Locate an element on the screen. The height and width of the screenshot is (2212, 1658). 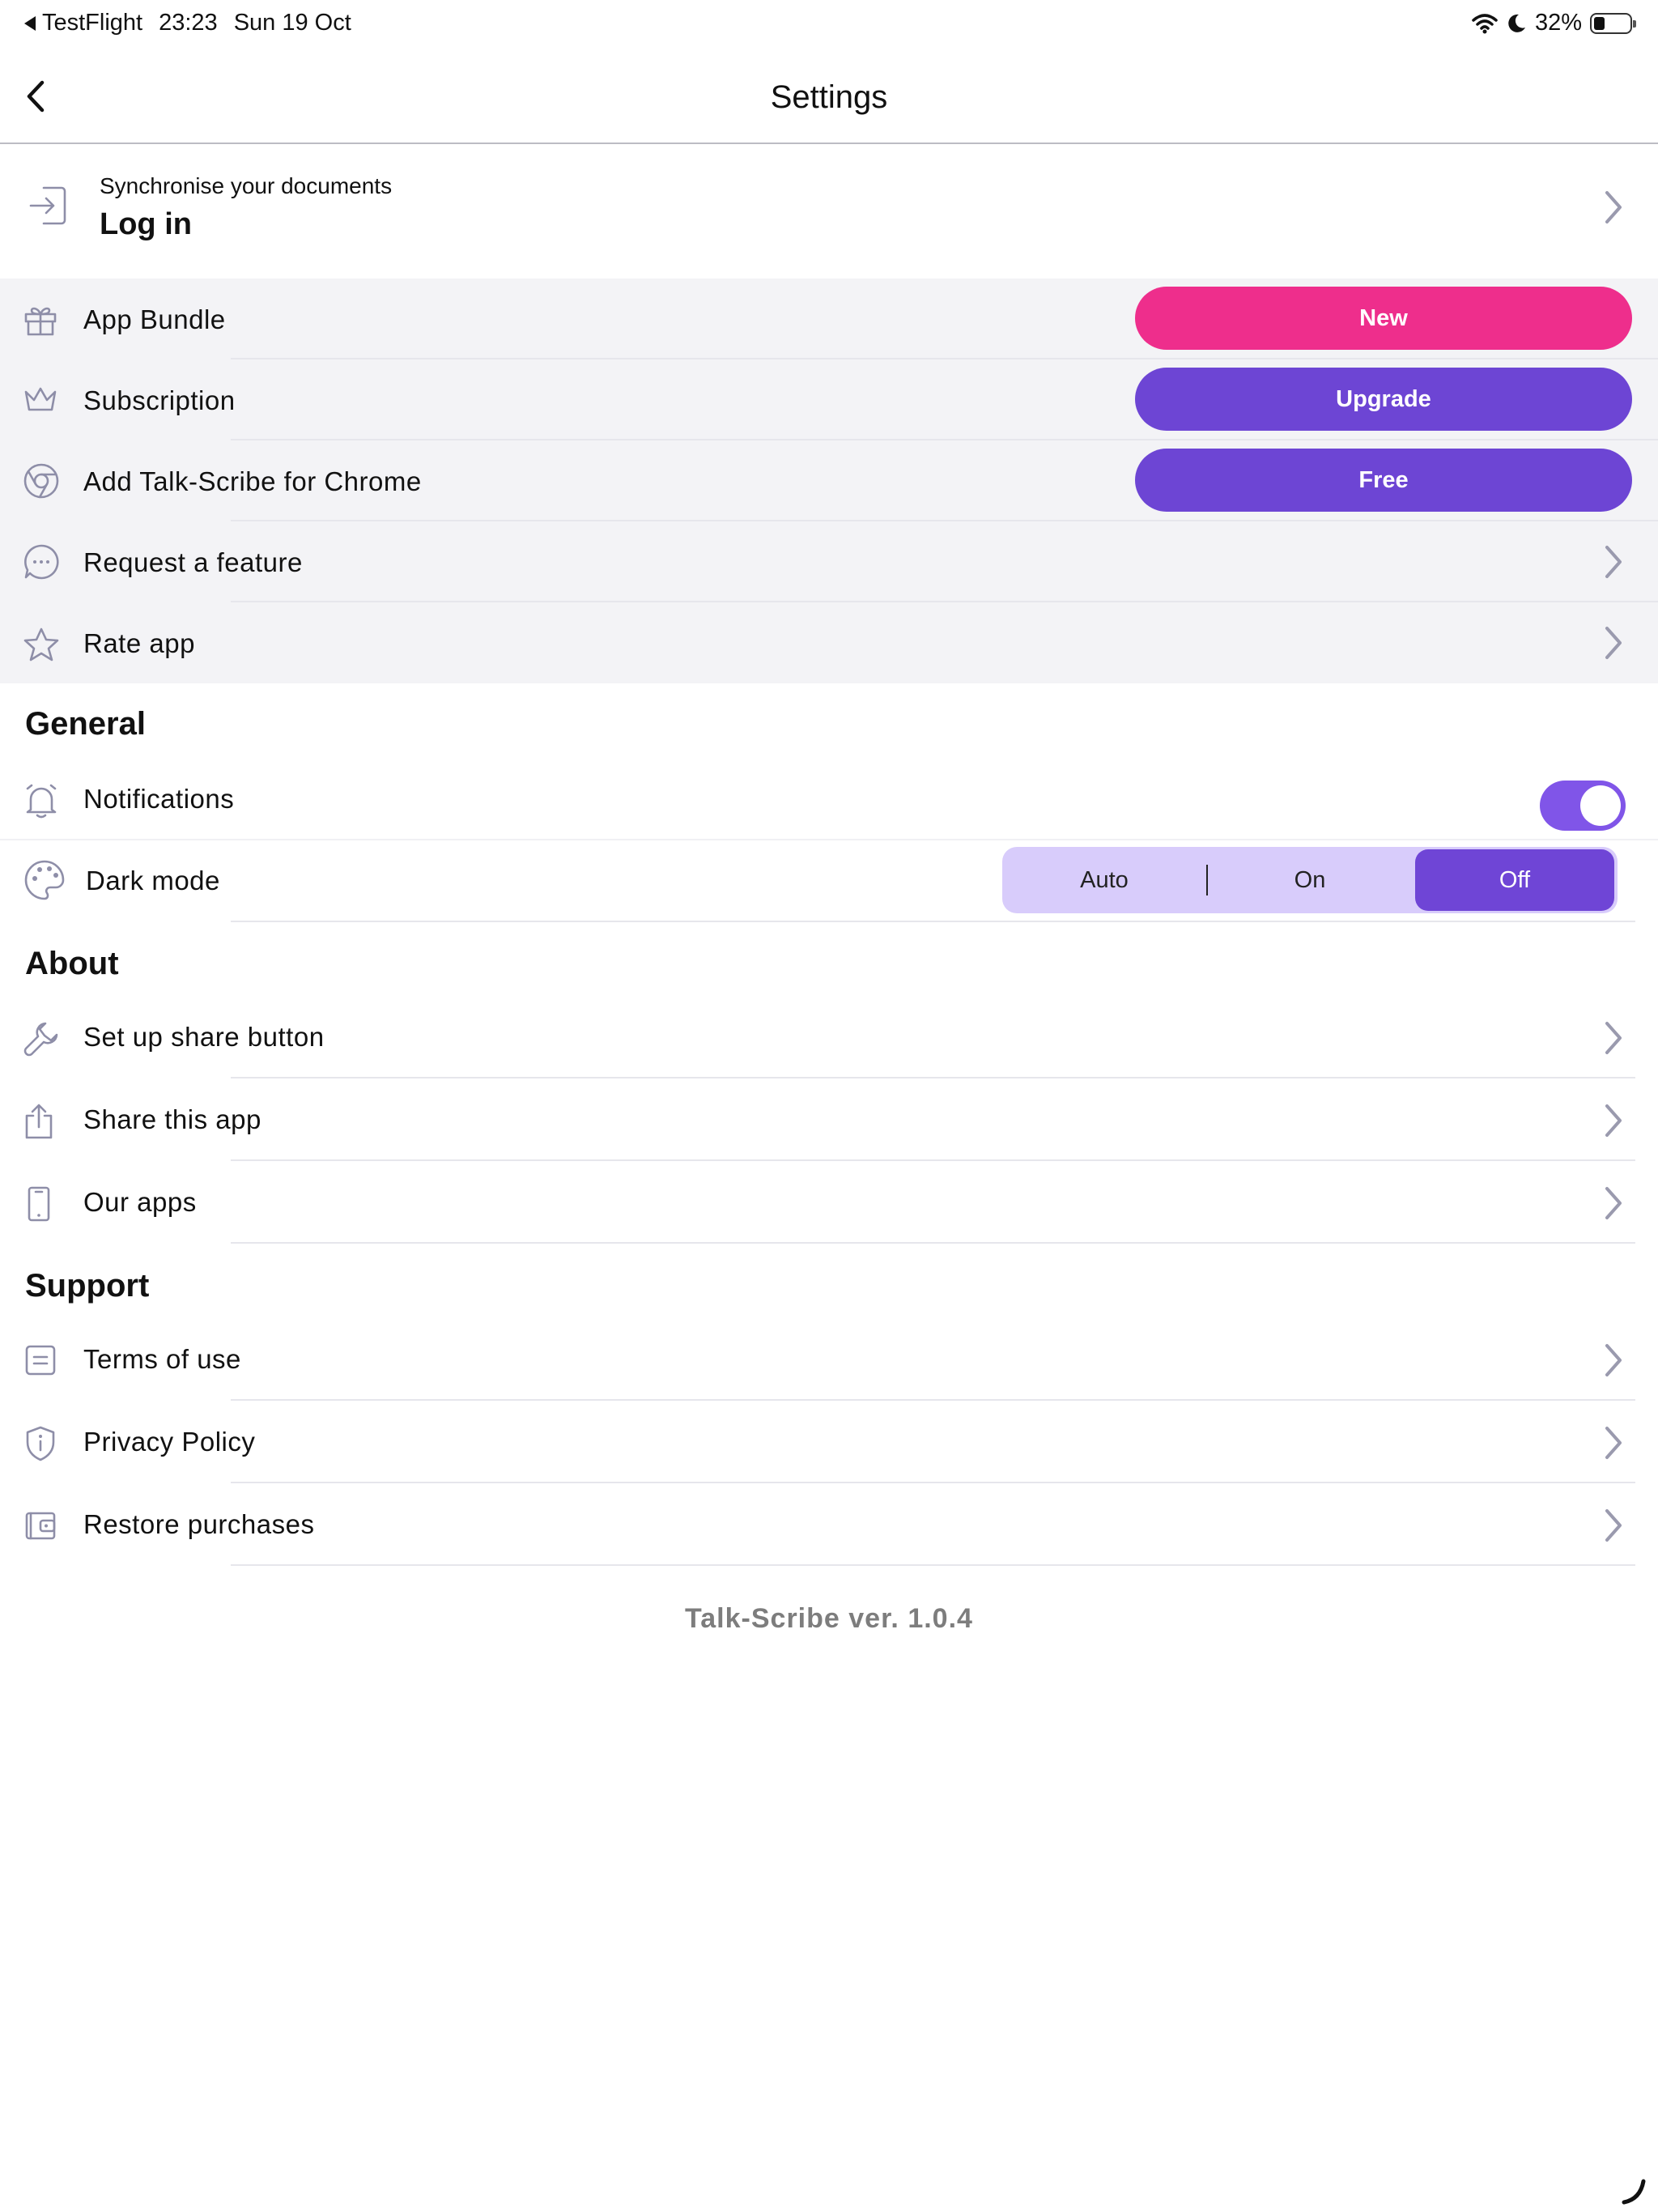
share-app-row: Share this app is located at coordinates (829, 1120).